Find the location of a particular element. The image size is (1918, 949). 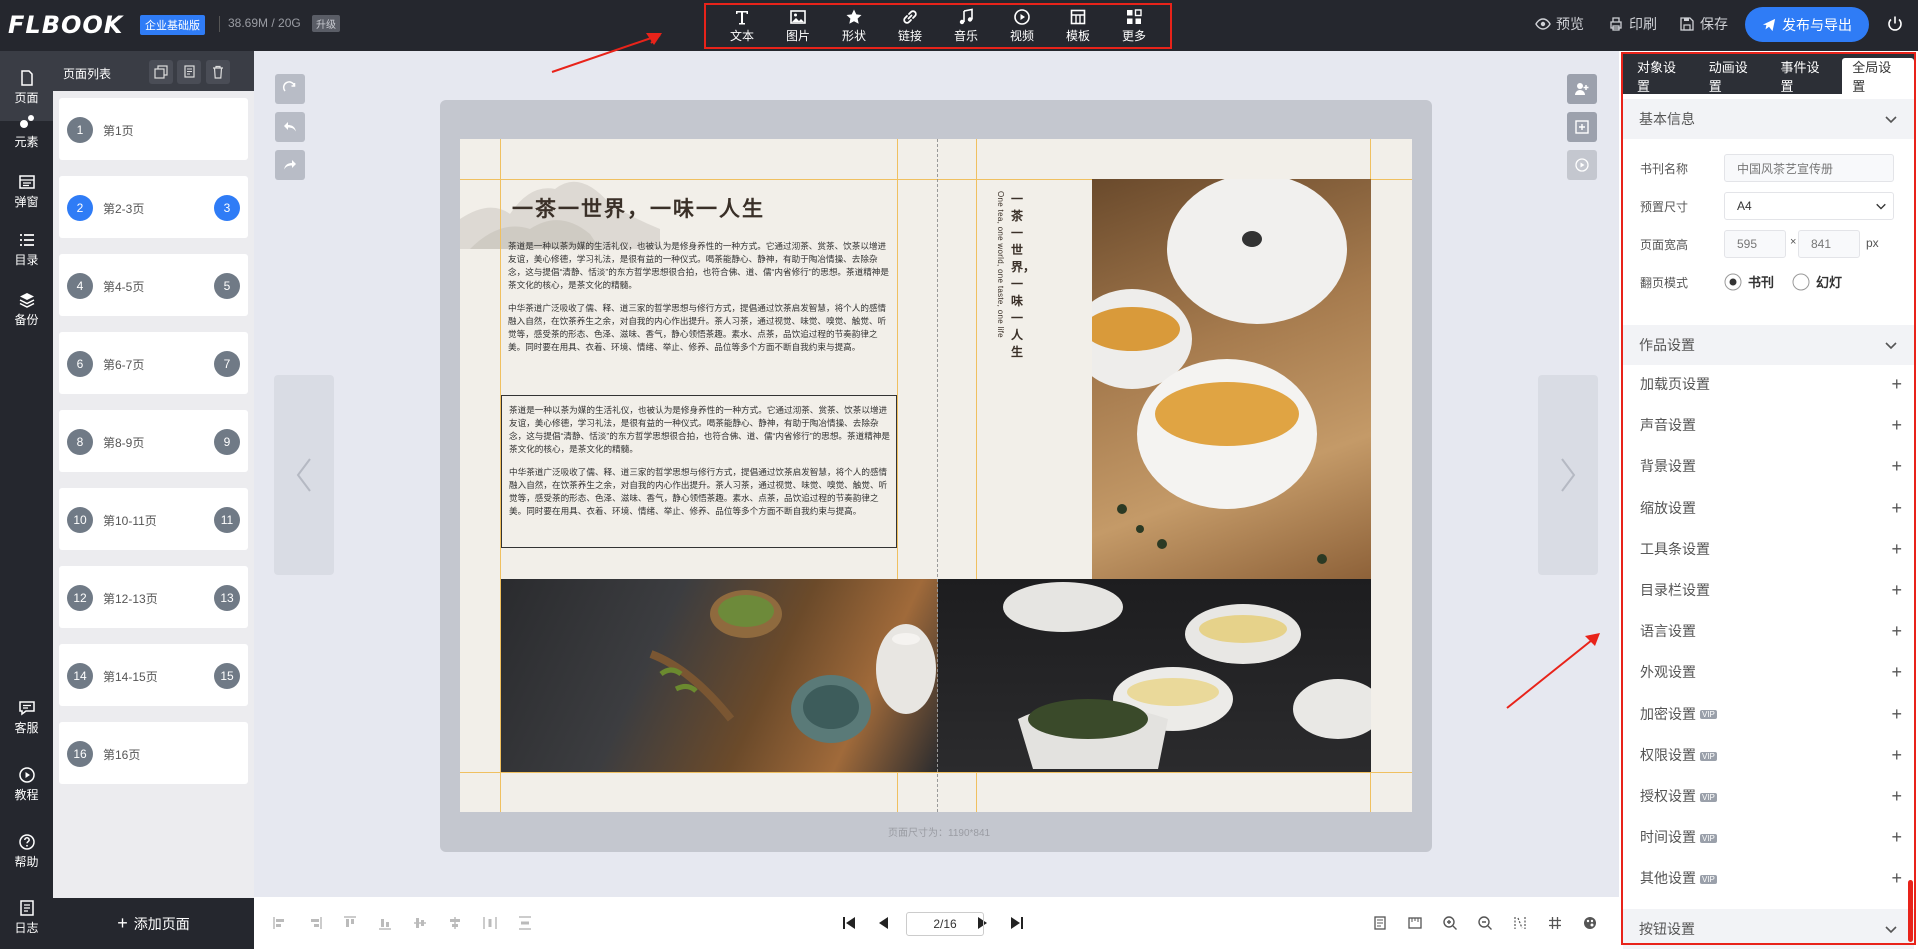

guide-lines-icon is located at coordinates (1520, 923).